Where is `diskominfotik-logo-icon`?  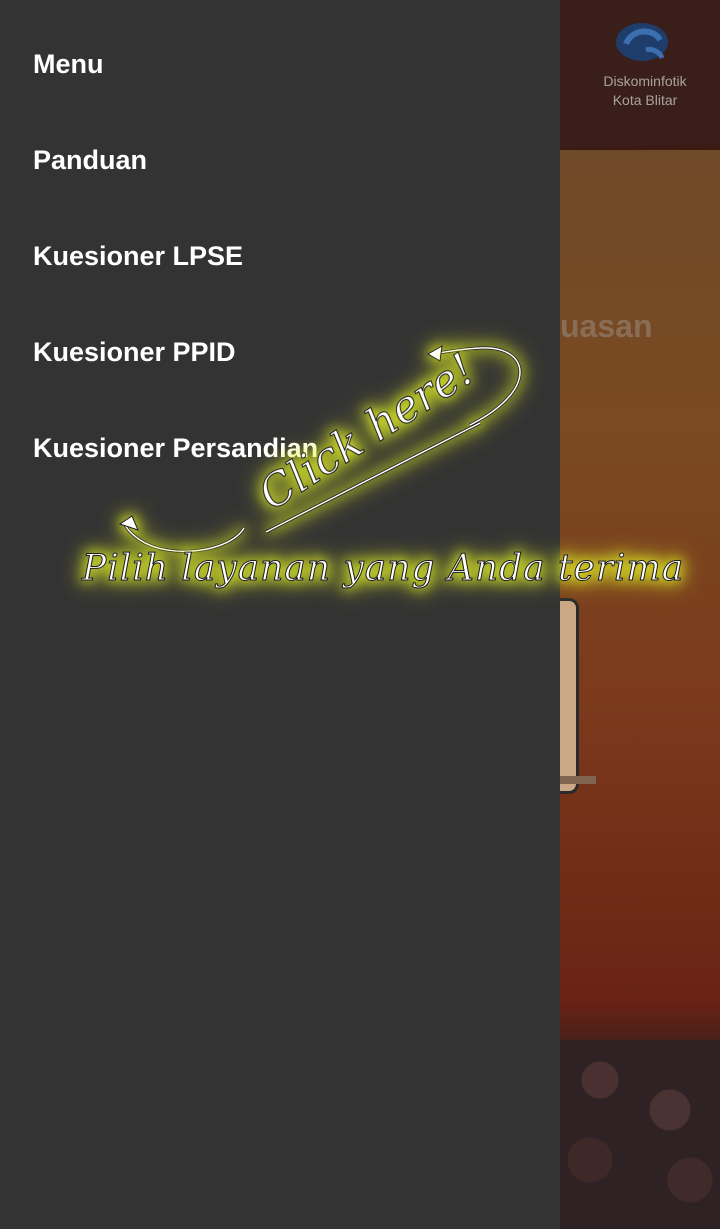
diskominfotik-logo-icon is located at coordinates (642, 42).